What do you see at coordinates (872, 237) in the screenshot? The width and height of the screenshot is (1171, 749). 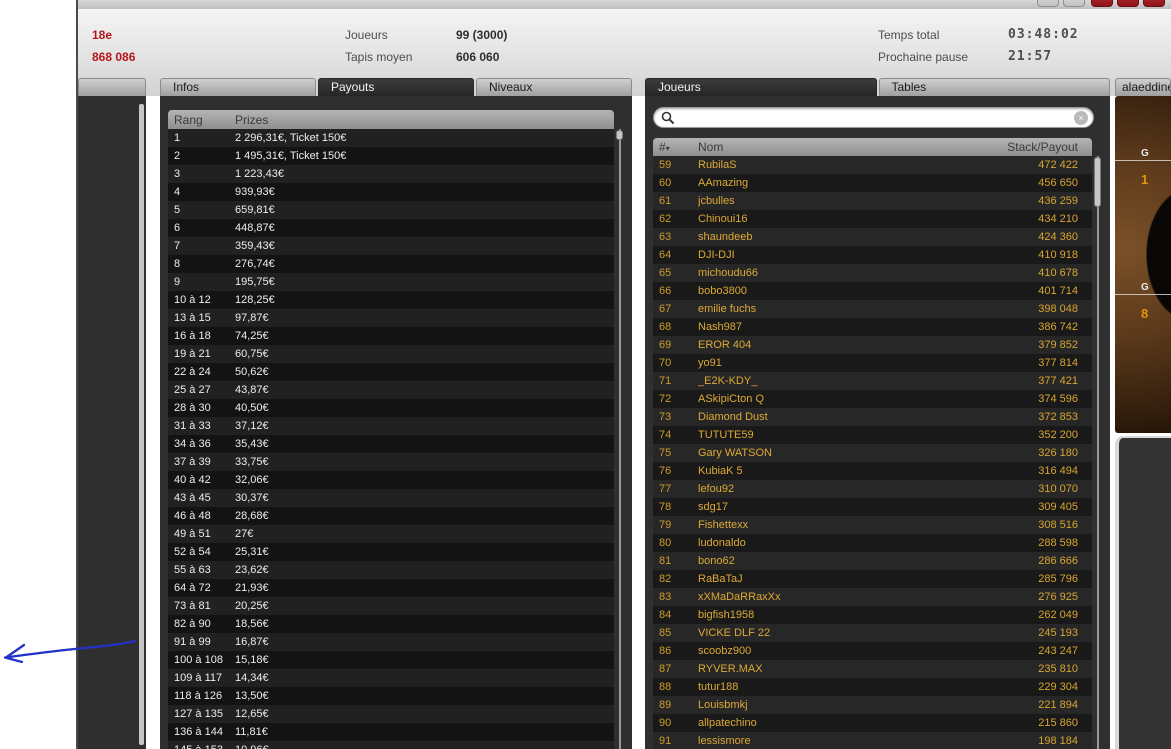 I see `player-row: 63 shaundeeb 424 360` at bounding box center [872, 237].